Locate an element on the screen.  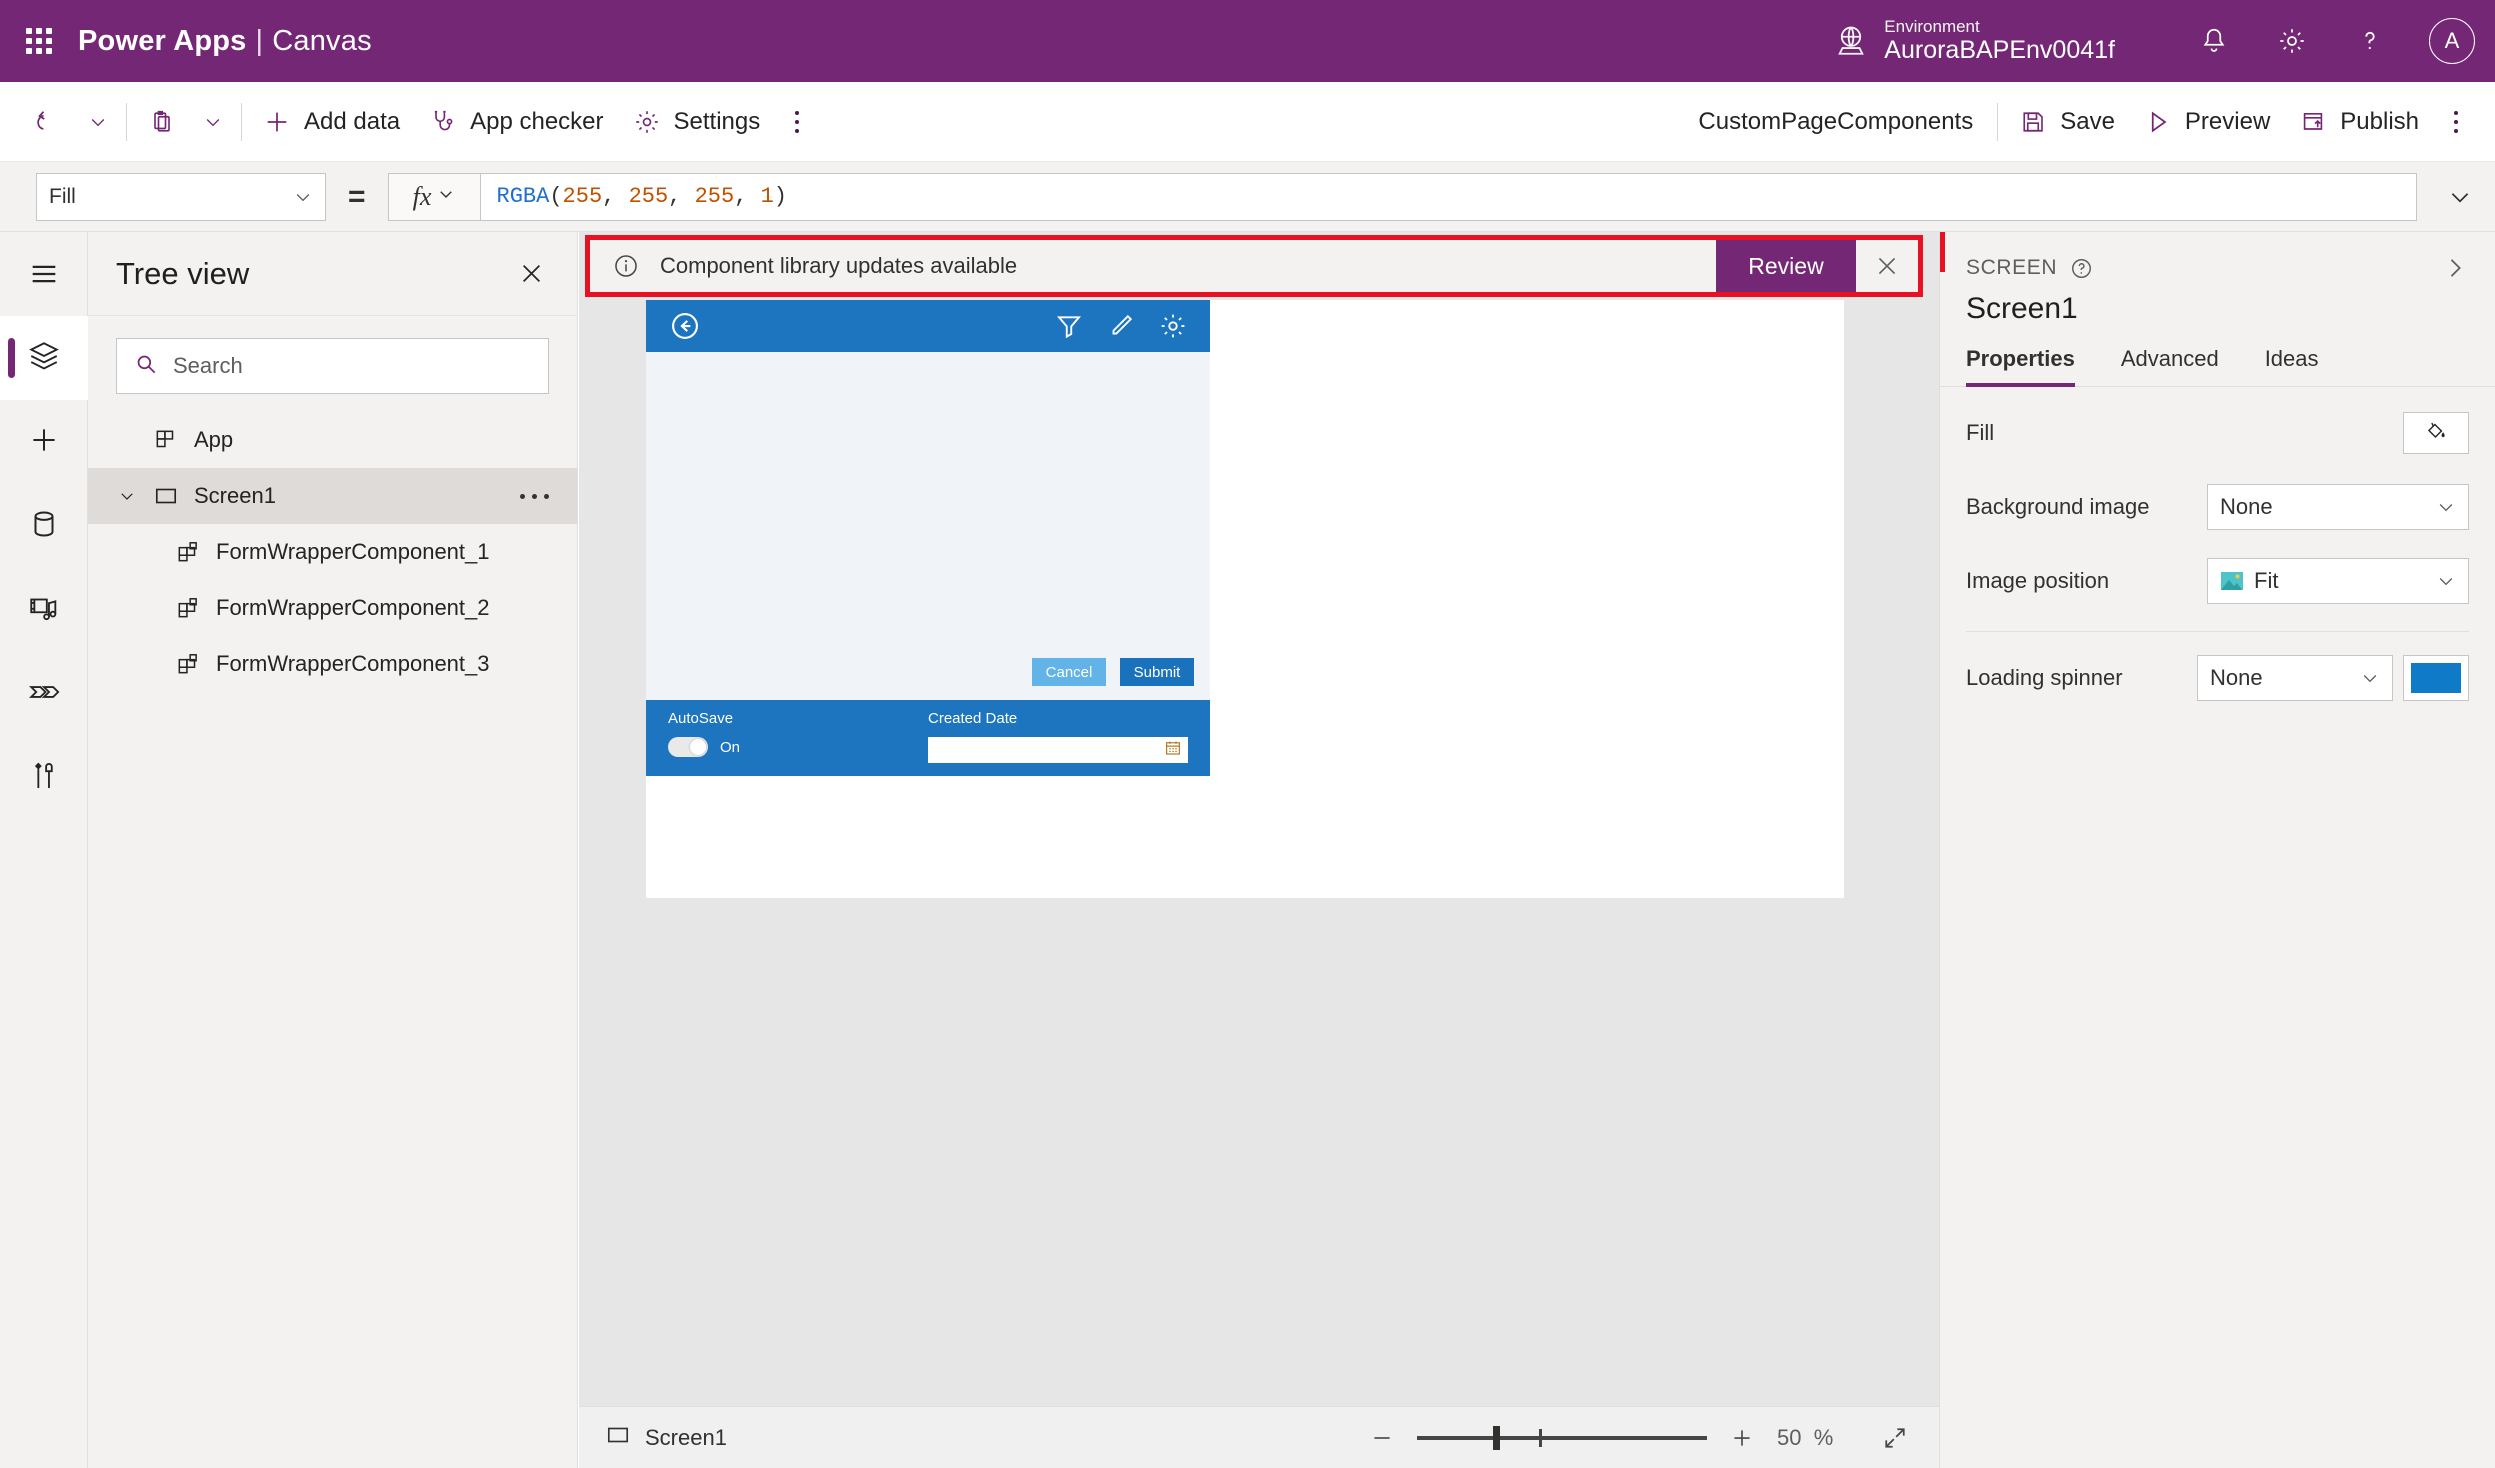
avatar: A is located at coordinates (2452, 41).